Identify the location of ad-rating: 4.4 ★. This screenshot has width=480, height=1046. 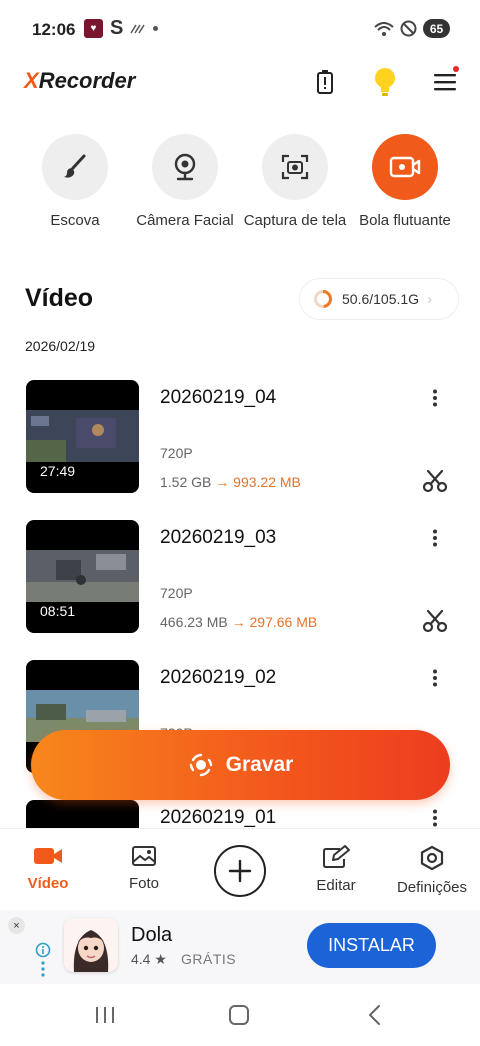
(149, 959).